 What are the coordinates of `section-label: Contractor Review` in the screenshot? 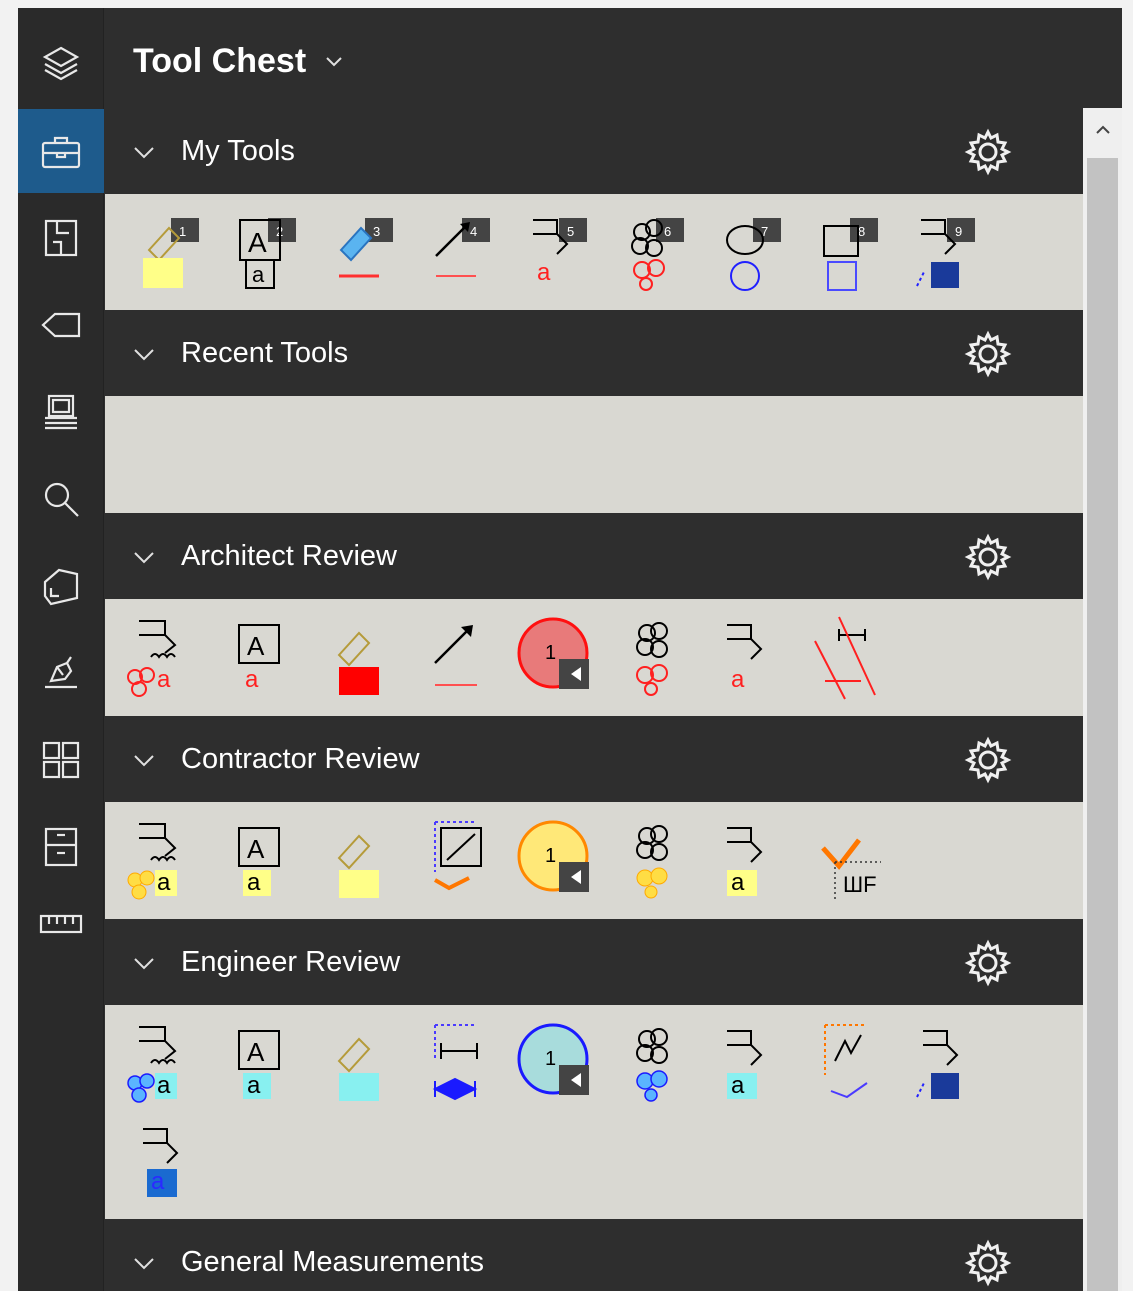 It's located at (300, 758).